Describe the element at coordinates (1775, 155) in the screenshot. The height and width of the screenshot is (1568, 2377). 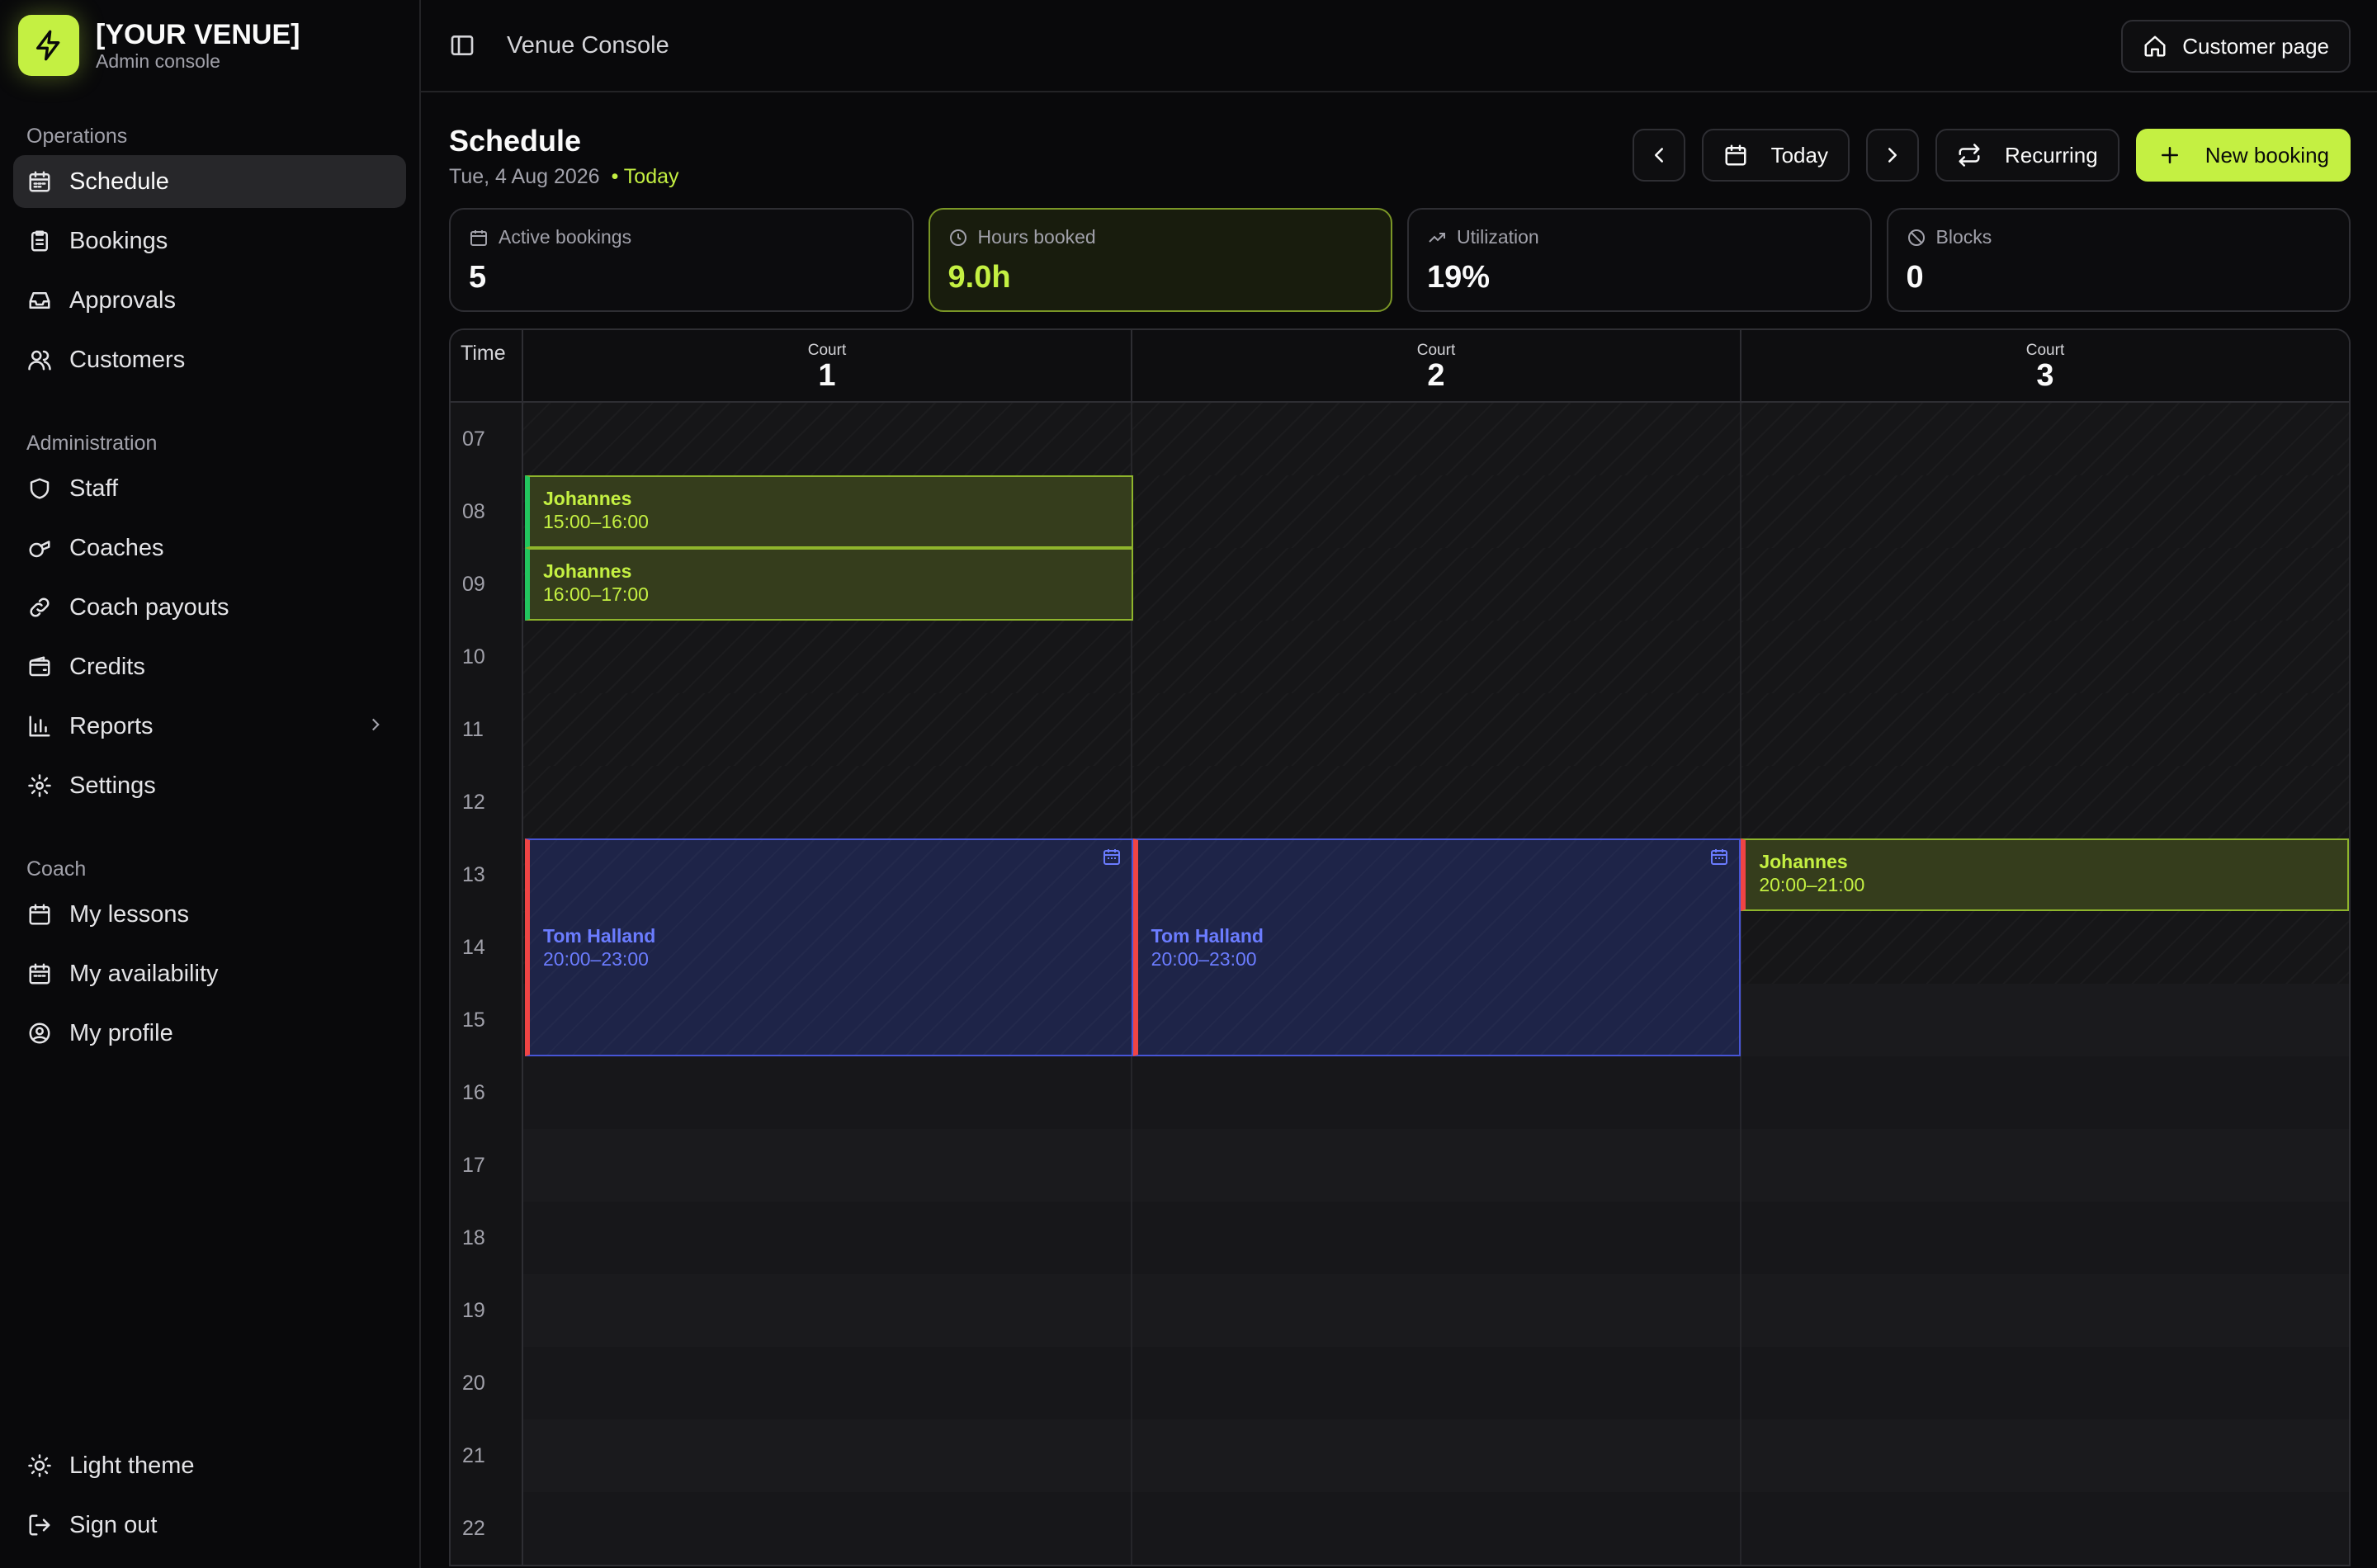
I see `today-button: Today` at that location.